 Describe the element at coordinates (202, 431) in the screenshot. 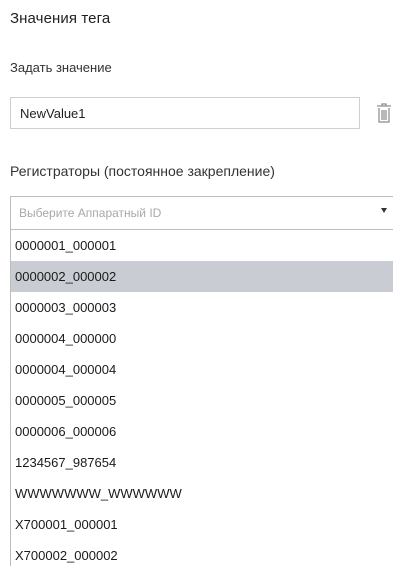

I see `dropdown-option: 0000006_000006` at that location.